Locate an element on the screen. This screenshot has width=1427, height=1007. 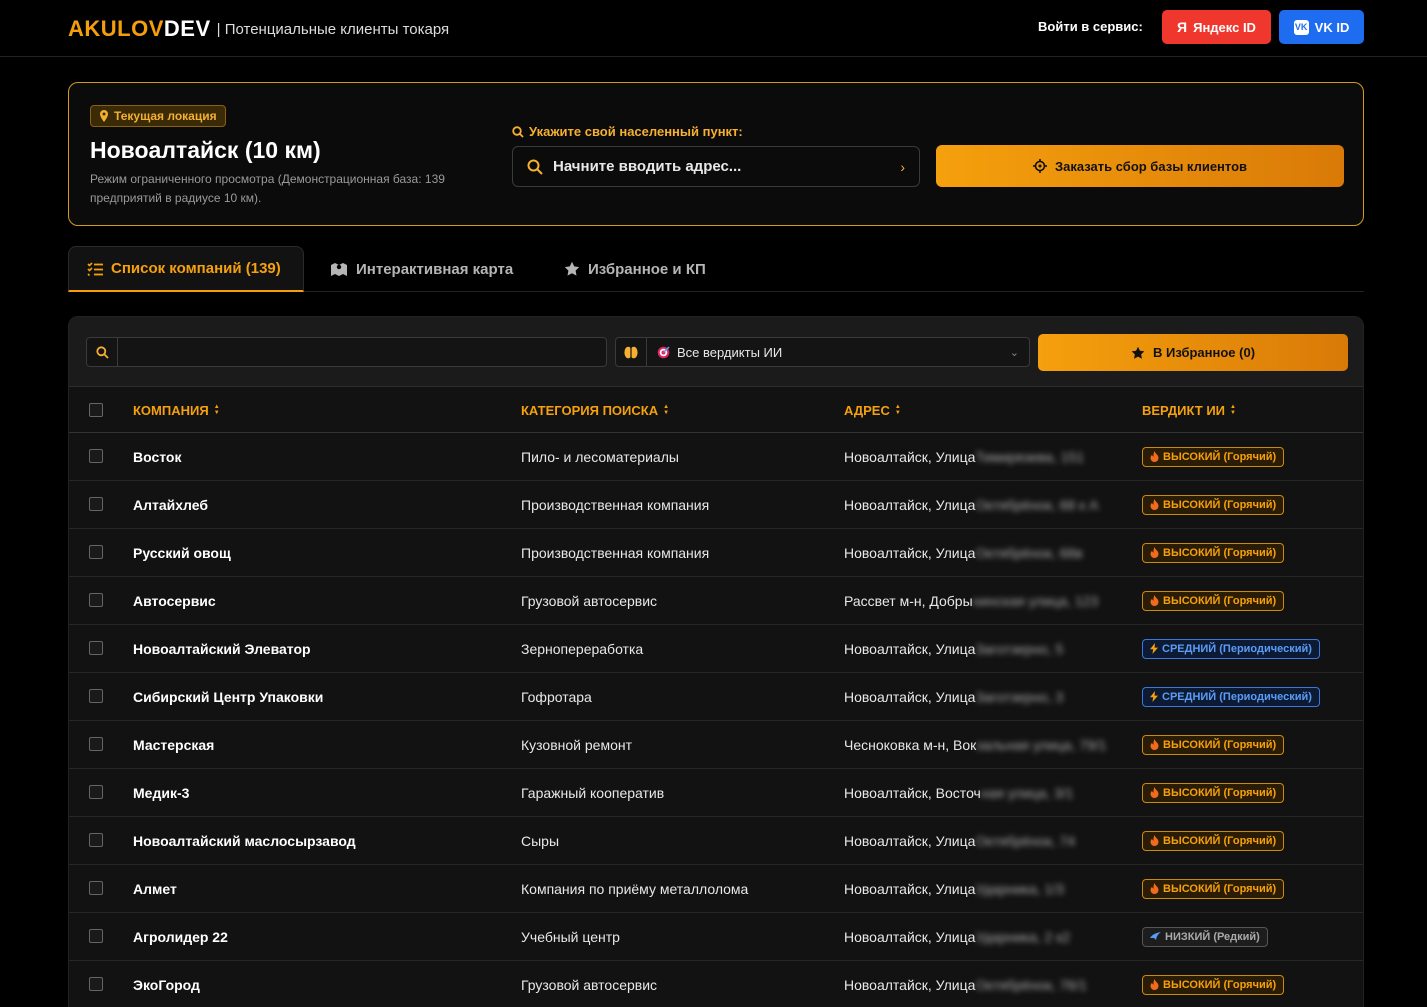
company-name: Новоалтайский маслосырзавод is located at coordinates (244, 840).